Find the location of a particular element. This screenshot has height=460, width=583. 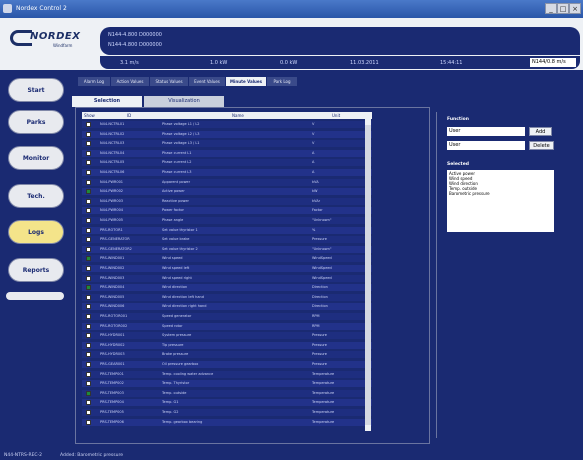

table-row: N44-PWR005 Phase angle "Unknown" is located at coordinates (227, 220).